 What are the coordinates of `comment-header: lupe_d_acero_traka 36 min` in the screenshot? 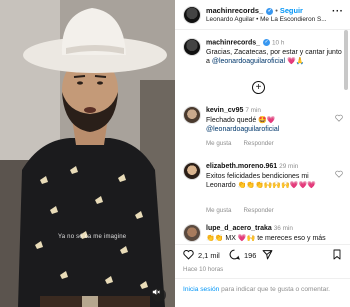 It's located at (249, 228).